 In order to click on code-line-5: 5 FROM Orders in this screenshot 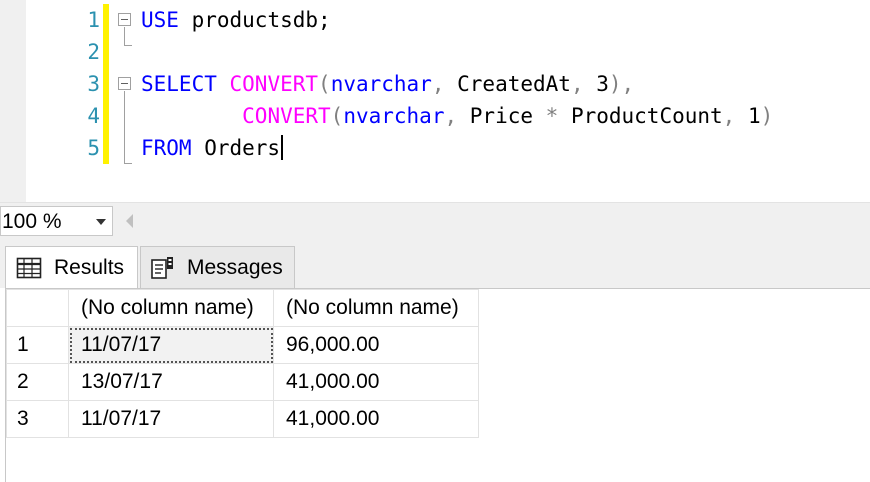, I will do `click(435, 148)`.